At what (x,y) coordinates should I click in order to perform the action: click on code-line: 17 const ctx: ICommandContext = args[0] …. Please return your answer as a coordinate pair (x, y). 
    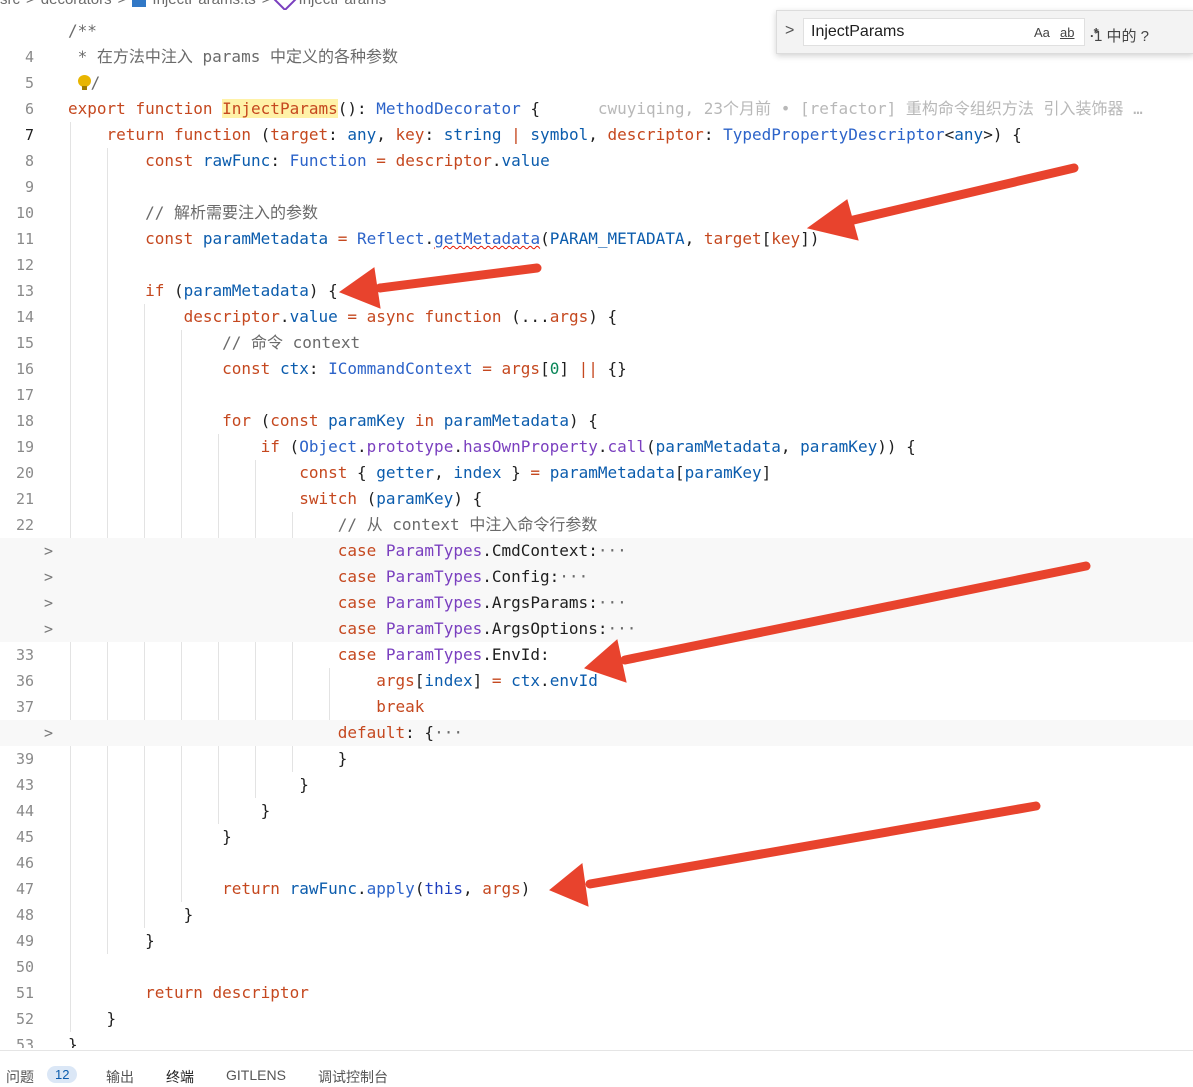
    Looking at the image, I should click on (596, 380).